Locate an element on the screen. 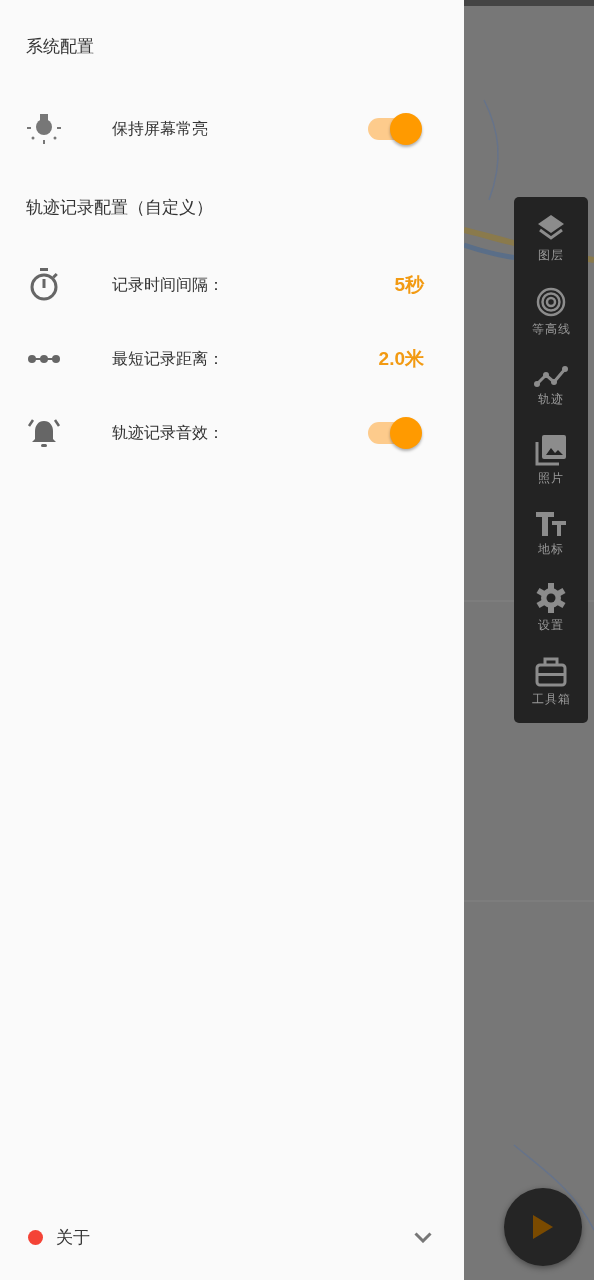 The image size is (594, 1280). toolbar-button: 图层 is located at coordinates (551, 238).